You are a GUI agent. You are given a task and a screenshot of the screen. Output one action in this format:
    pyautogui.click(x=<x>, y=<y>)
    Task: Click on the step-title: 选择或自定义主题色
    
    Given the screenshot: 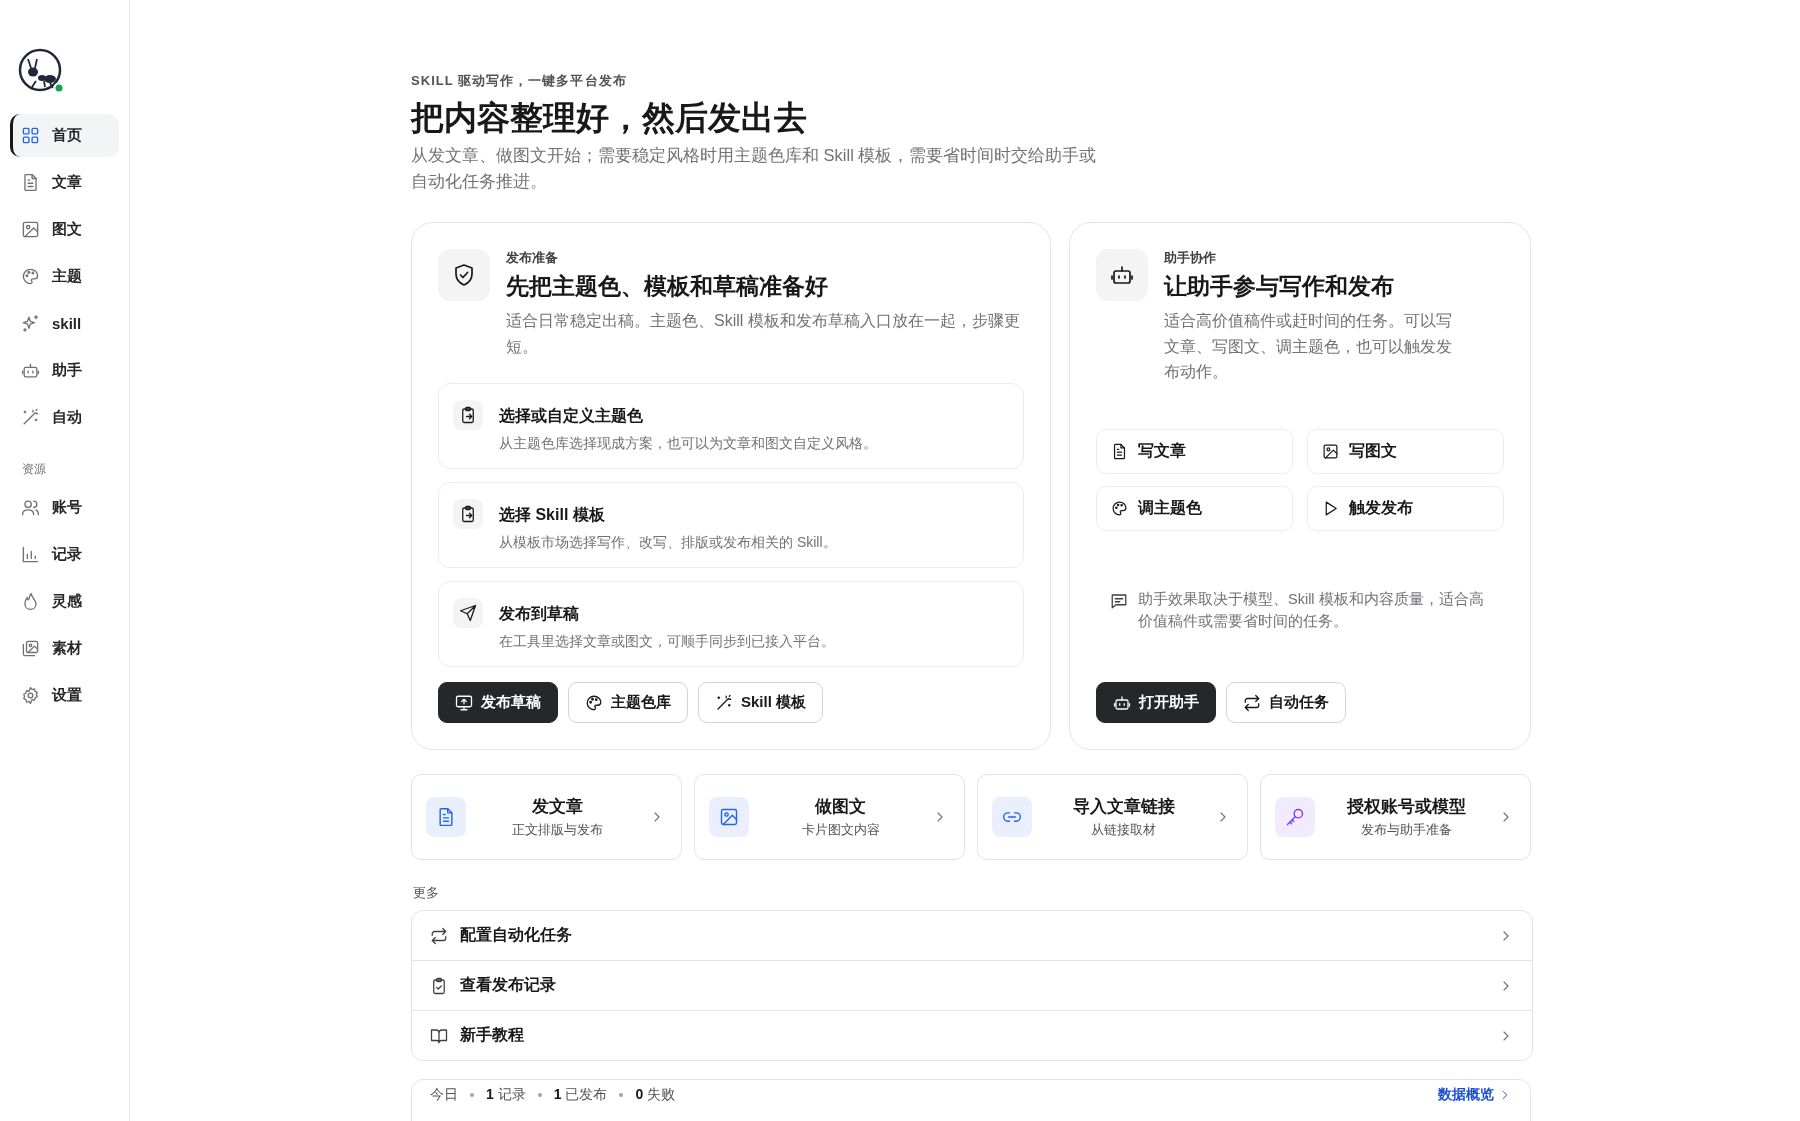 What is the action you would take?
    pyautogui.click(x=571, y=416)
    